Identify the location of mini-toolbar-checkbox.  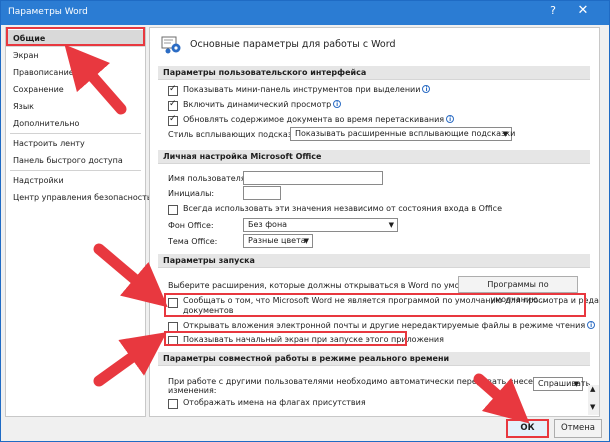
(173, 90).